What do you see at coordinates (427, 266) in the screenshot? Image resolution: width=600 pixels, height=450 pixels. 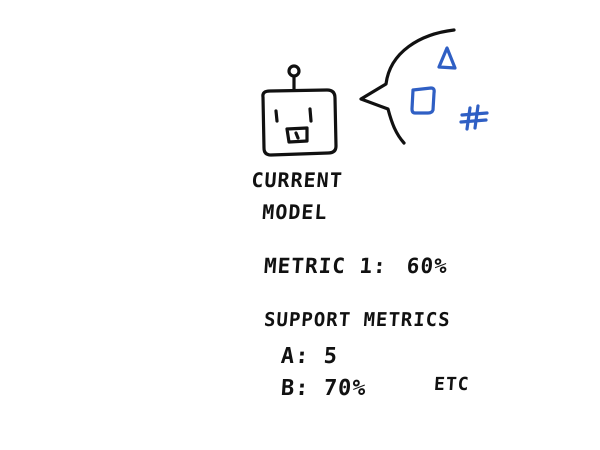 I see `primary-metric-value: 60%` at bounding box center [427, 266].